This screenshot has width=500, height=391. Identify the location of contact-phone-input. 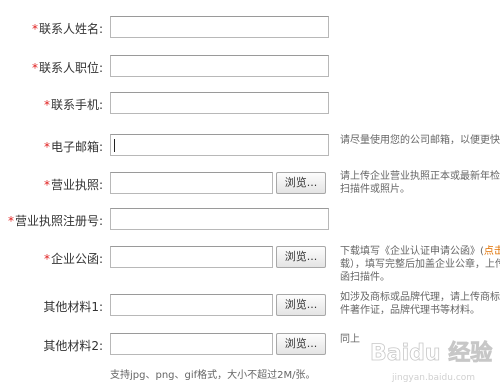
(219, 103).